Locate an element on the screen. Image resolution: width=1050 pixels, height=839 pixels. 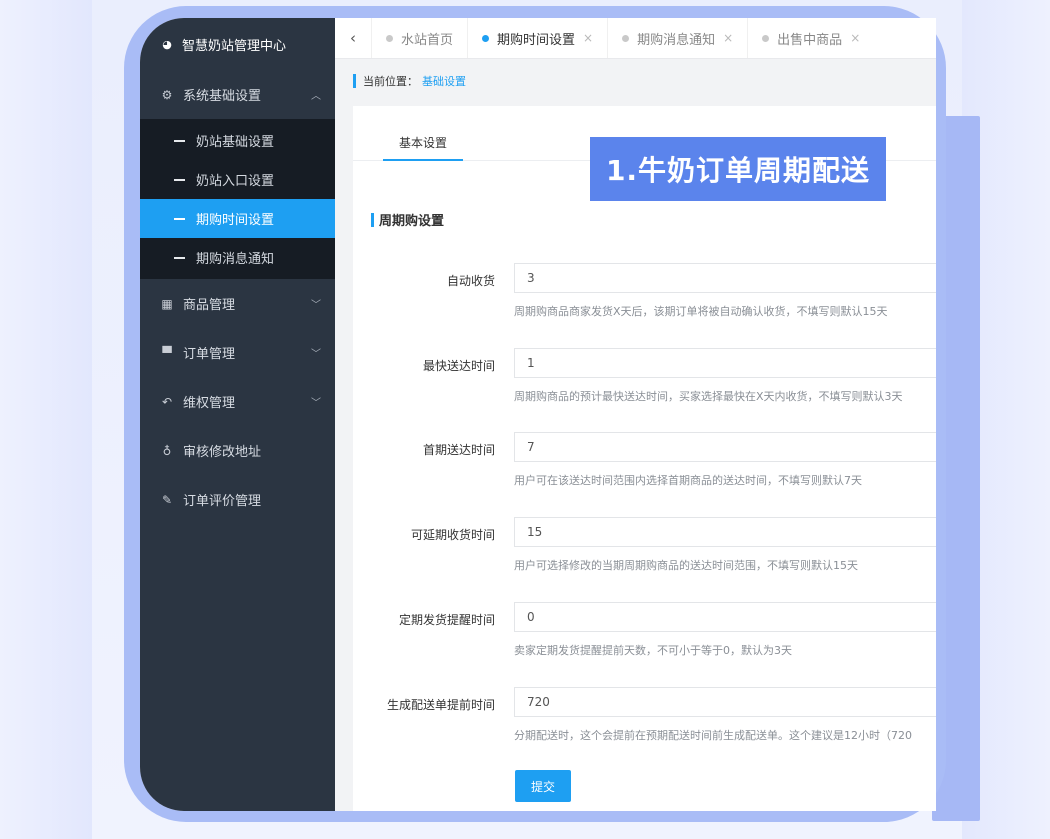
cart-icon: ▀ is located at coordinates (167, 352).